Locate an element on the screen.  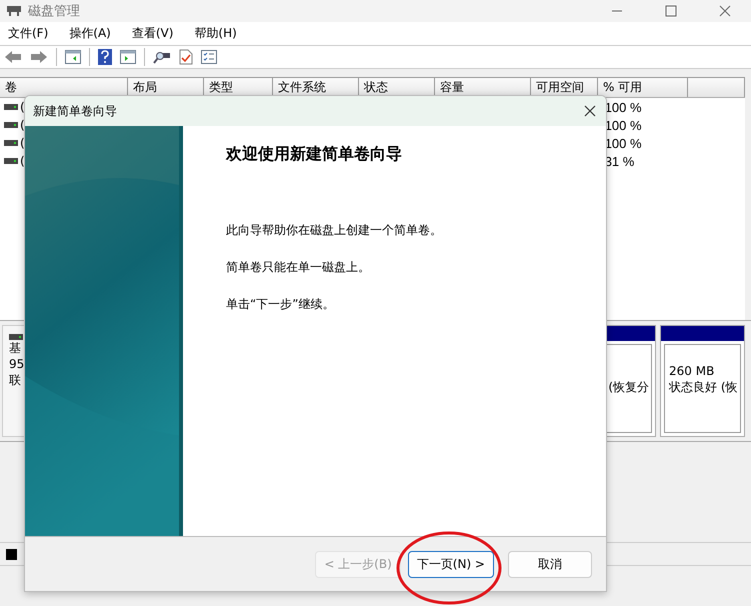
disk-info-text: 联 is located at coordinates (15, 380).